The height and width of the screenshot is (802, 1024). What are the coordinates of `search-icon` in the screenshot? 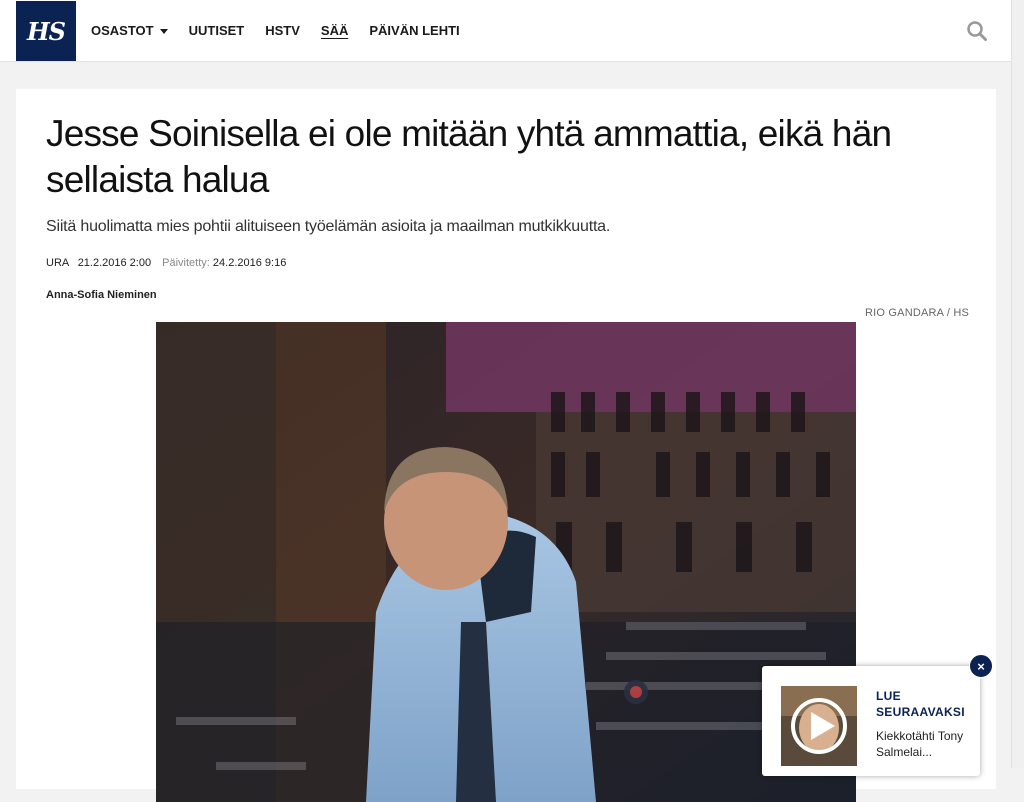 It's located at (977, 31).